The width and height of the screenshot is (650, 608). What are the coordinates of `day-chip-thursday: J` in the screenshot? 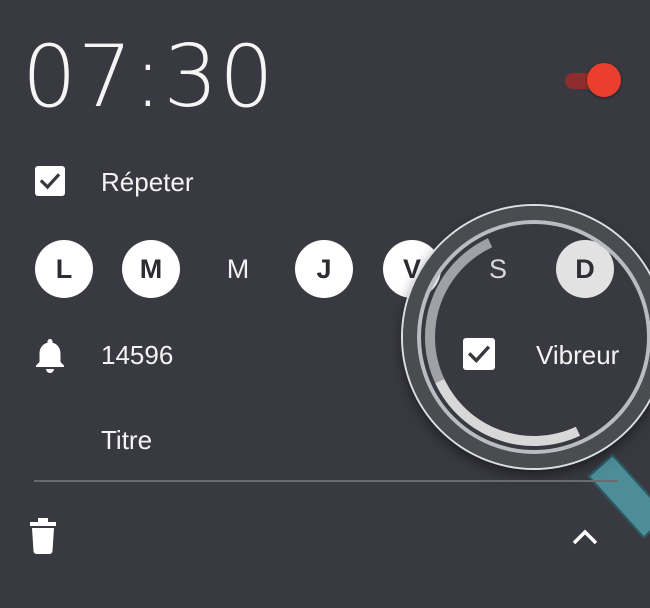 It's located at (324, 269).